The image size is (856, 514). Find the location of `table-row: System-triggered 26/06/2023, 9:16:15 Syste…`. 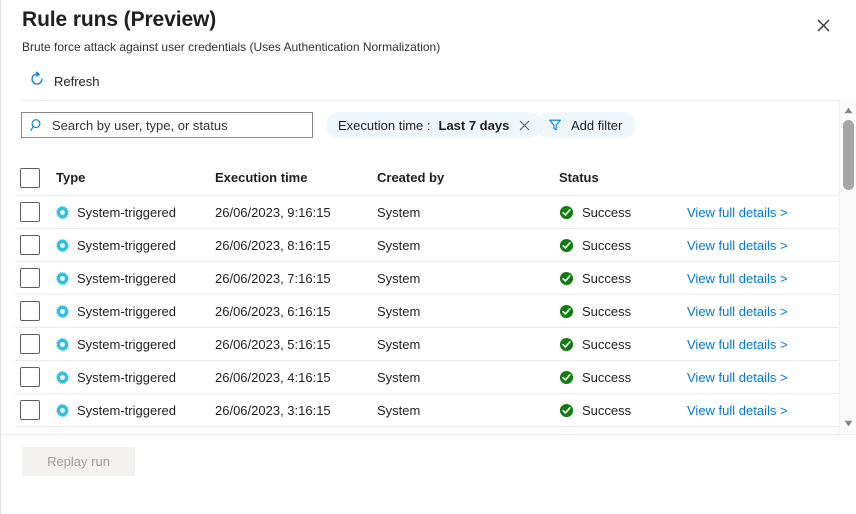

table-row: System-triggered 26/06/2023, 9:16:15 Syste… is located at coordinates (427, 212).